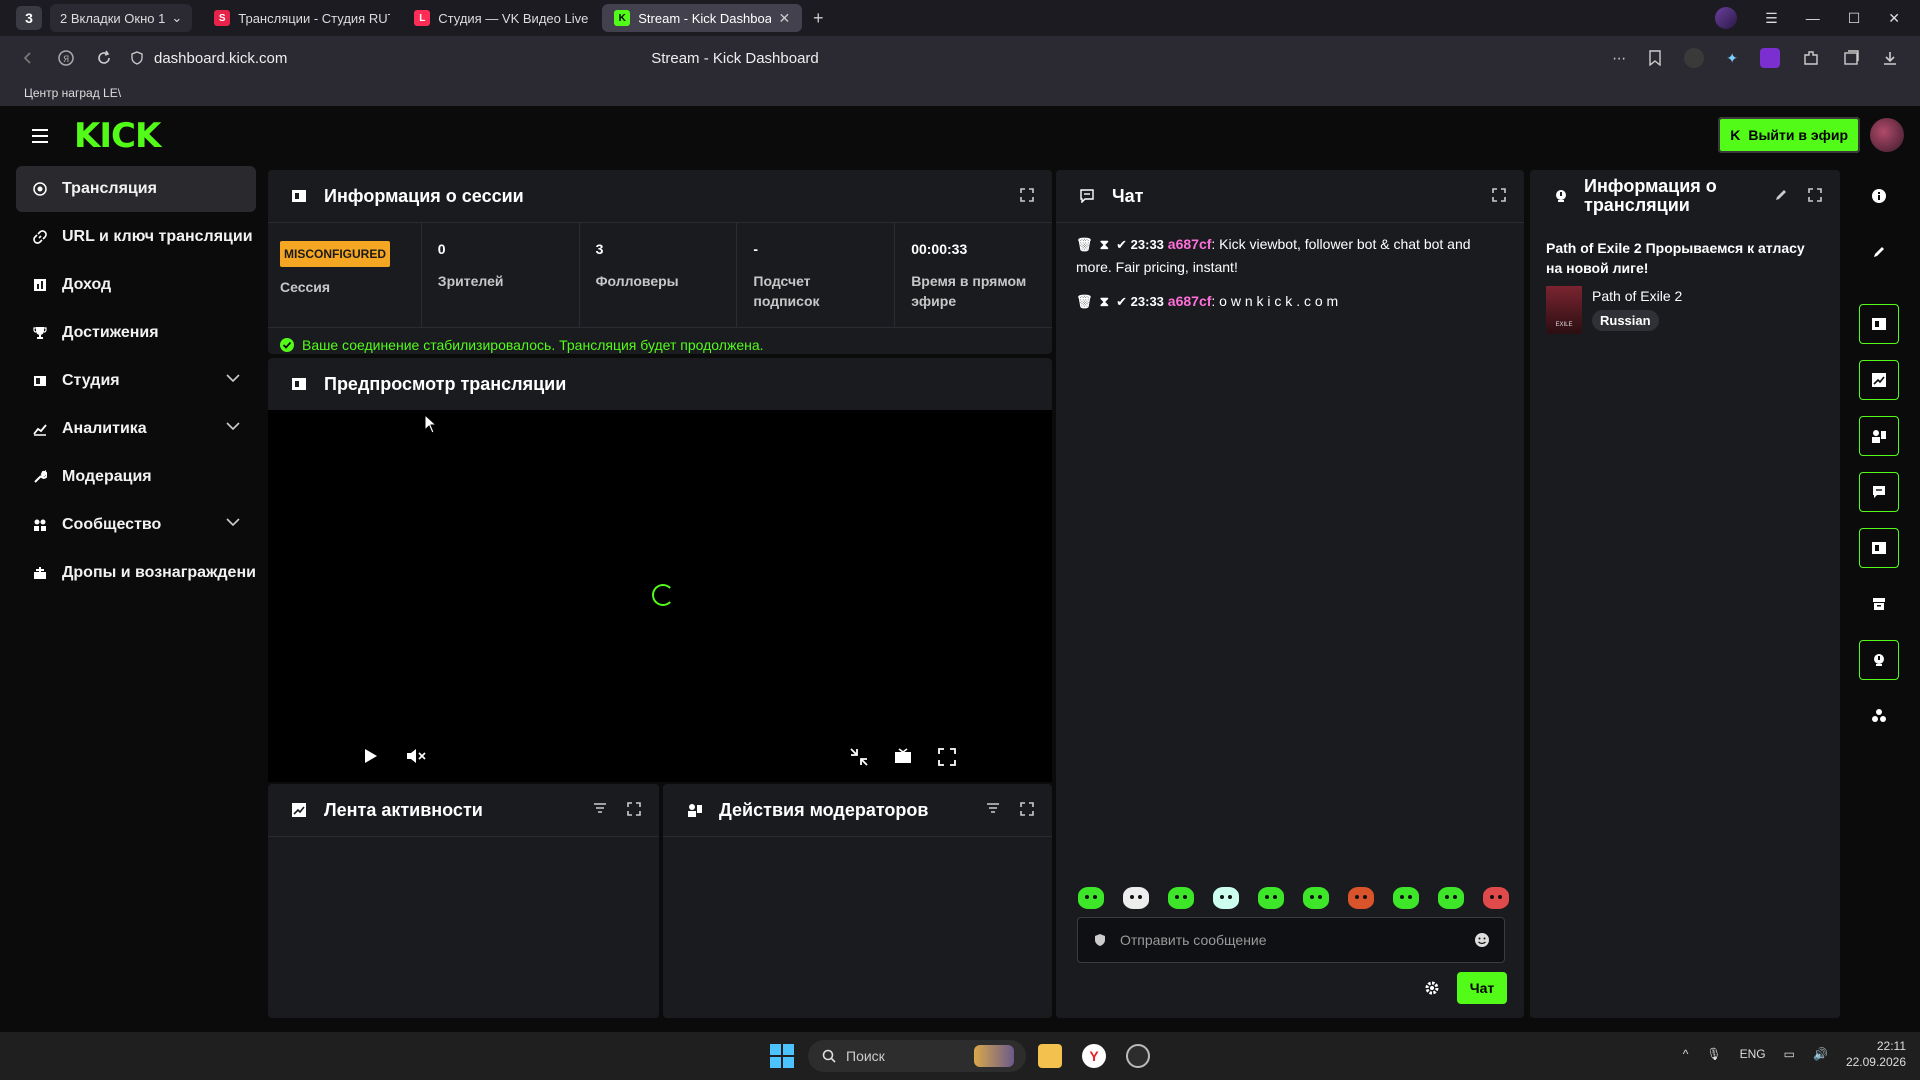 The width and height of the screenshot is (1920, 1080). Describe the element at coordinates (702, 18) in the screenshot. I see `browser-tab-kick: K Stream - Kick Dashboard ✕` at that location.